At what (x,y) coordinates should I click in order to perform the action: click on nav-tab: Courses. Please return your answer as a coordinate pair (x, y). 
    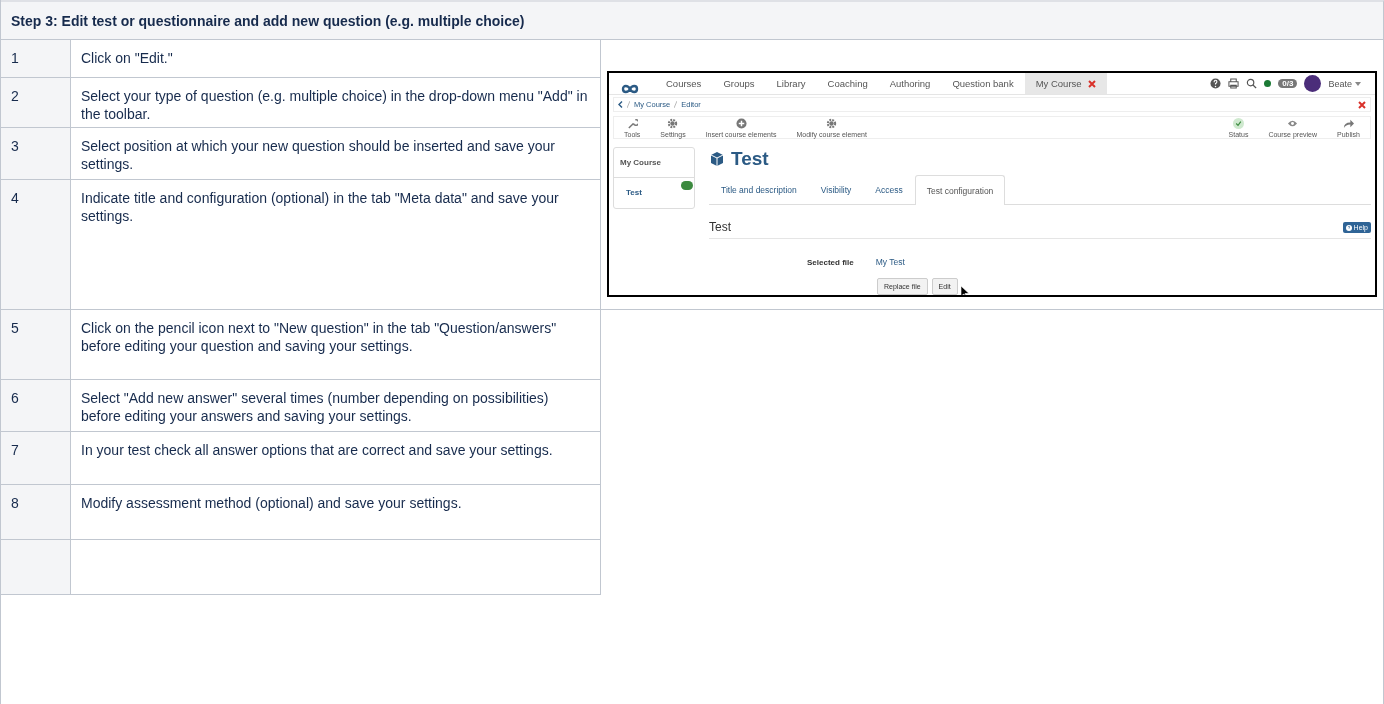
    Looking at the image, I should click on (684, 83).